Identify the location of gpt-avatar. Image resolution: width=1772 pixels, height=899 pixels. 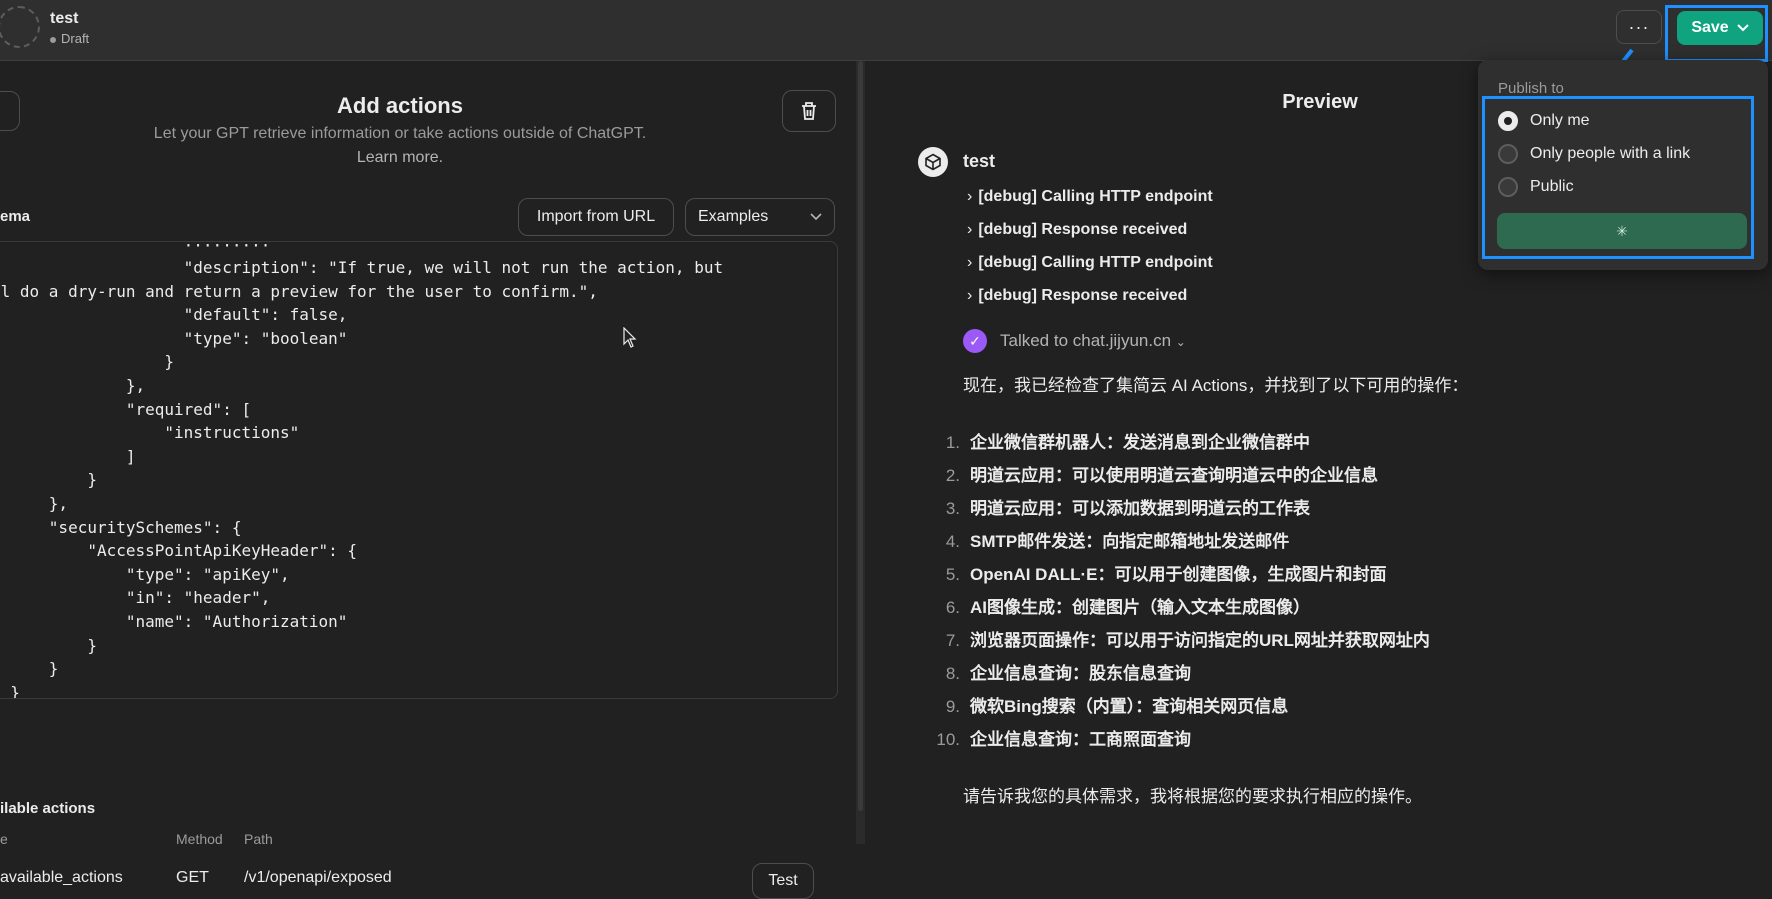
(933, 162).